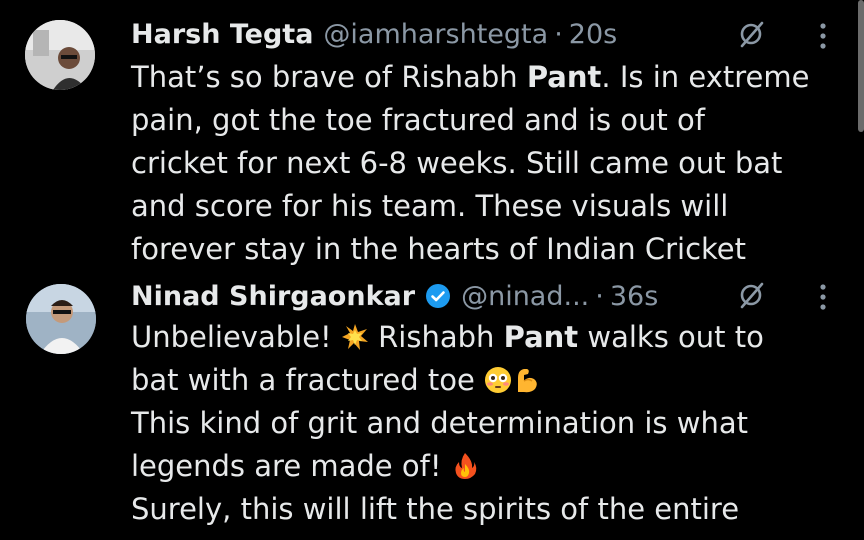 The image size is (864, 540). I want to click on flexed-biceps-emoji, so click(526, 378).